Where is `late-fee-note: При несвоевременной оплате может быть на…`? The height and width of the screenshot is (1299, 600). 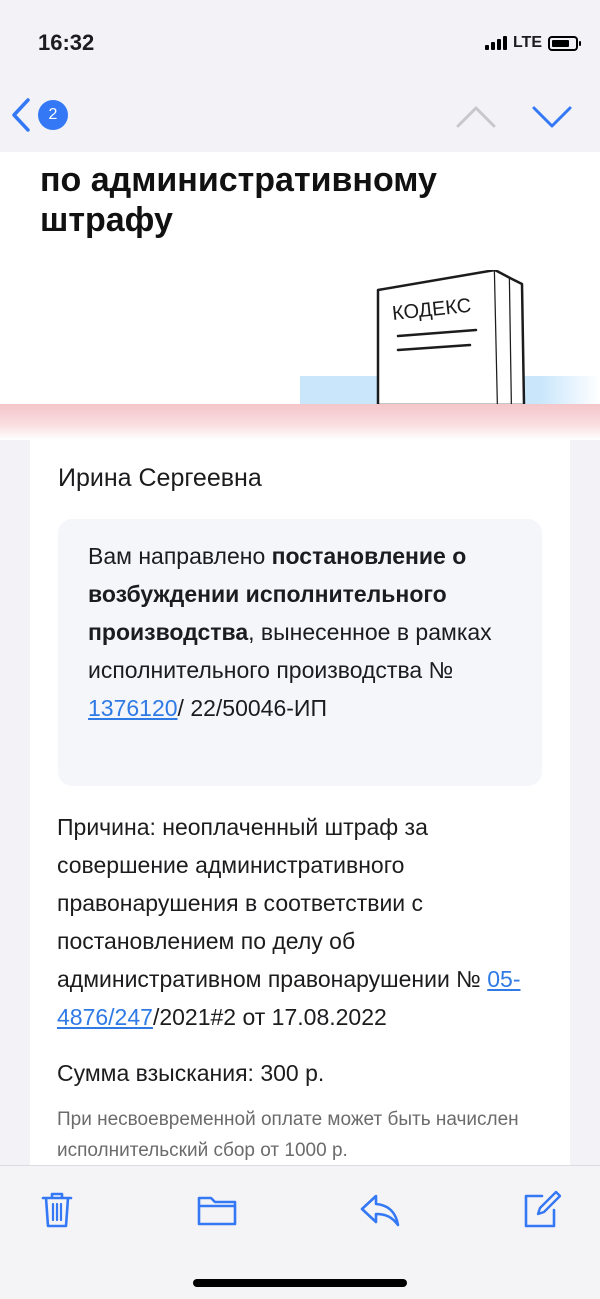
late-fee-note: При несвоевременной оплате может быть на… is located at coordinates (288, 1135).